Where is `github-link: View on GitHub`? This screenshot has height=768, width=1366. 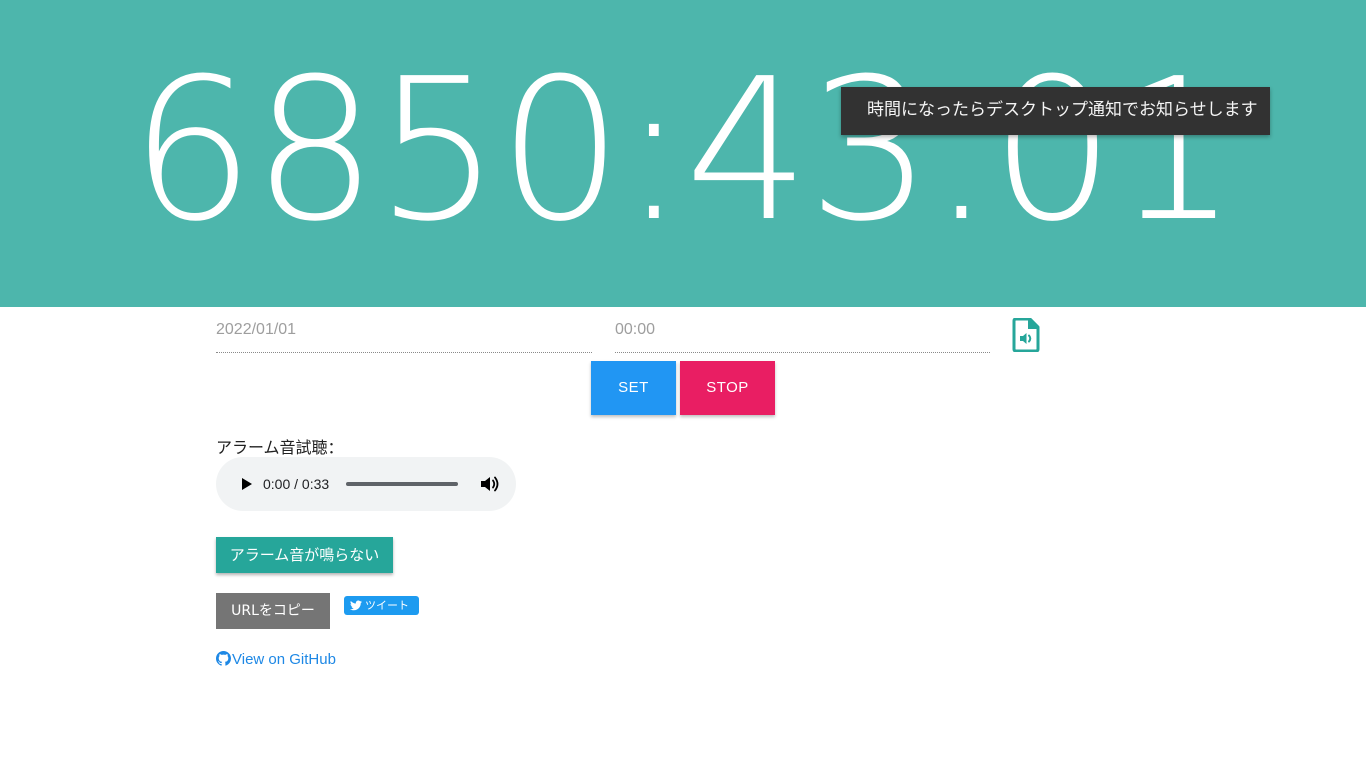
github-link: View on GitHub is located at coordinates (276, 660).